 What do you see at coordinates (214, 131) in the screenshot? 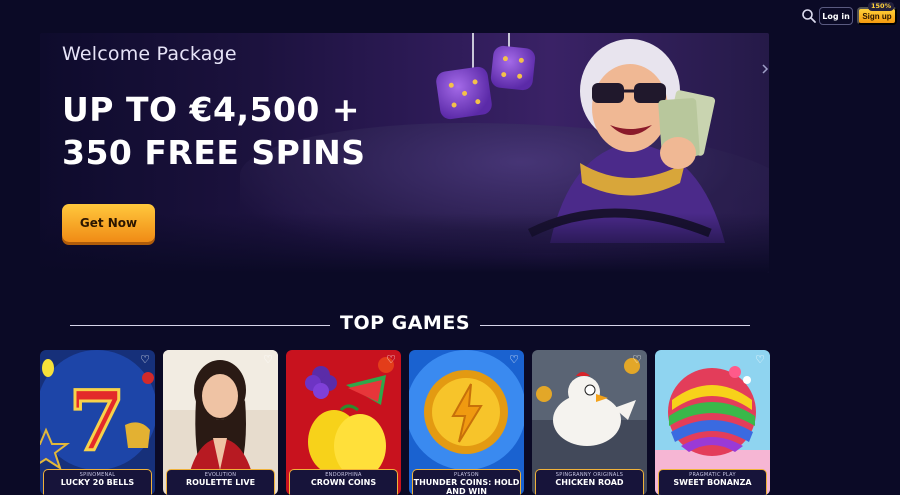
I see `hero-headline: UP TO €4,500 + 350 FREE SPINS` at bounding box center [214, 131].